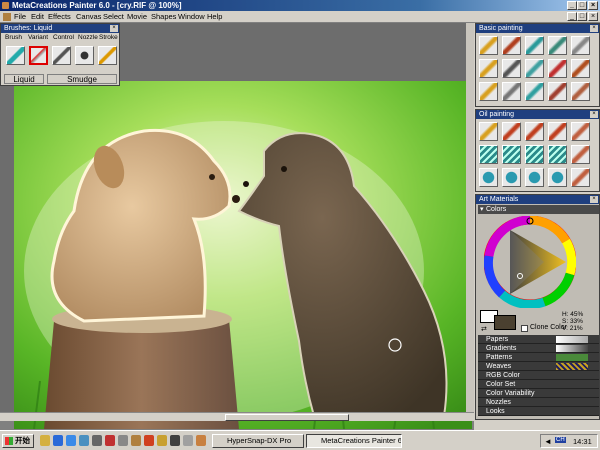 The width and height of the screenshot is (600, 450). Describe the element at coordinates (593, 16) in the screenshot. I see `doc-close-button: ×` at that location.